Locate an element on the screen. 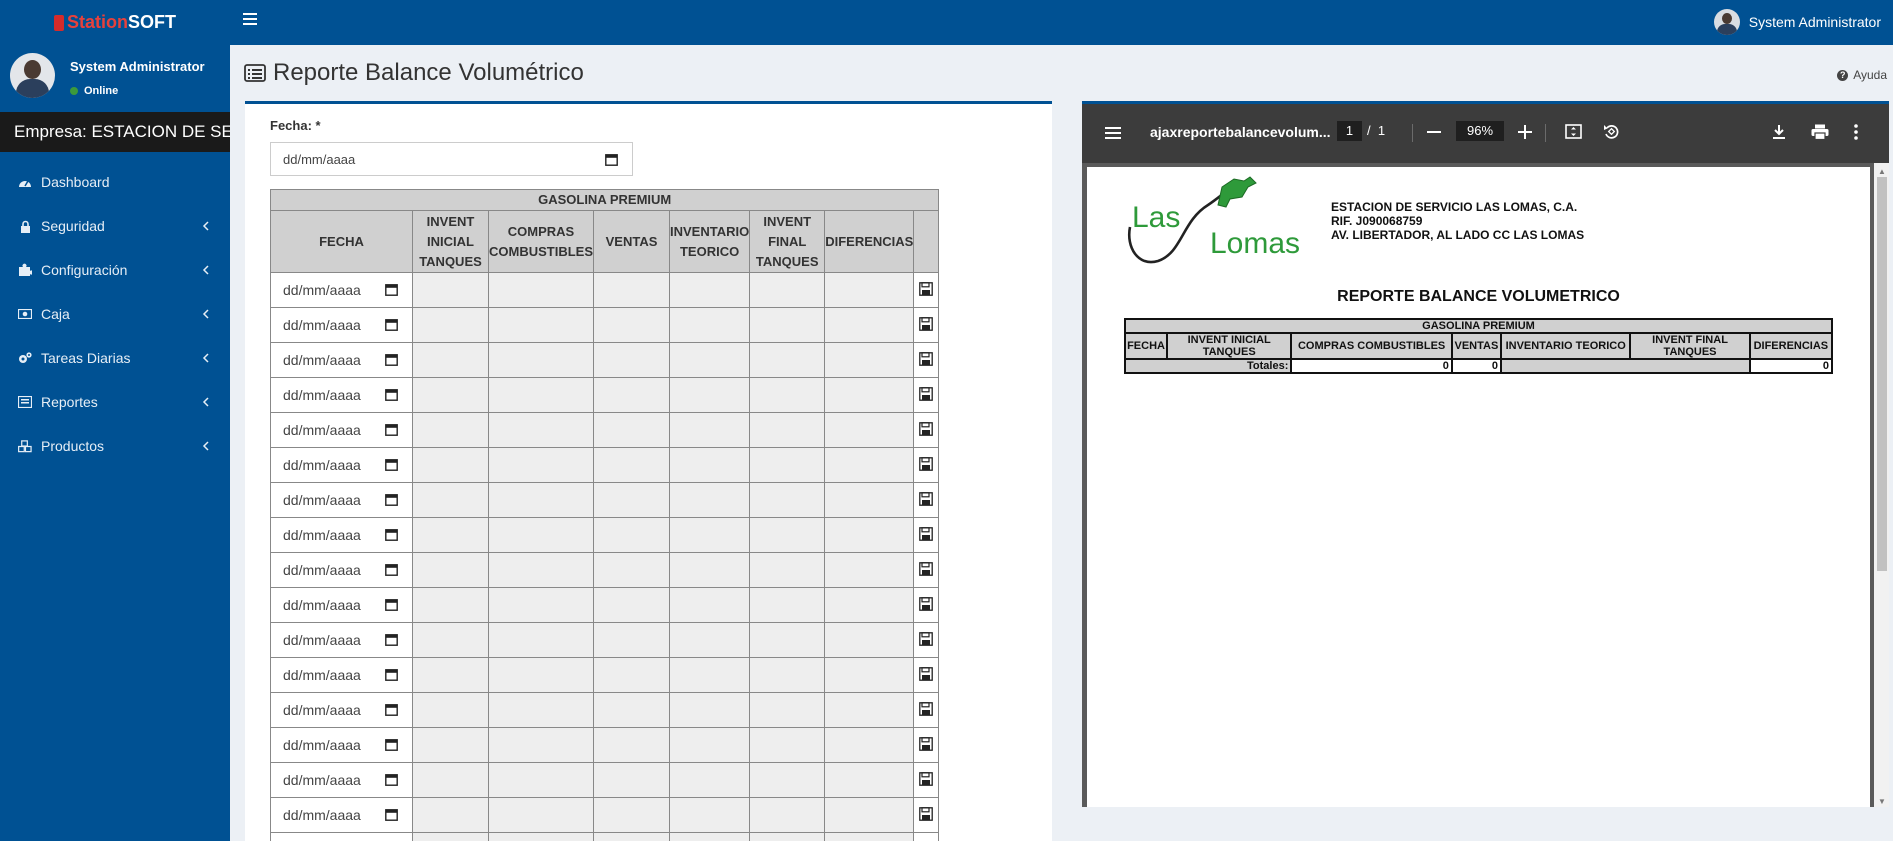  menu-icon is located at coordinates (1113, 133).